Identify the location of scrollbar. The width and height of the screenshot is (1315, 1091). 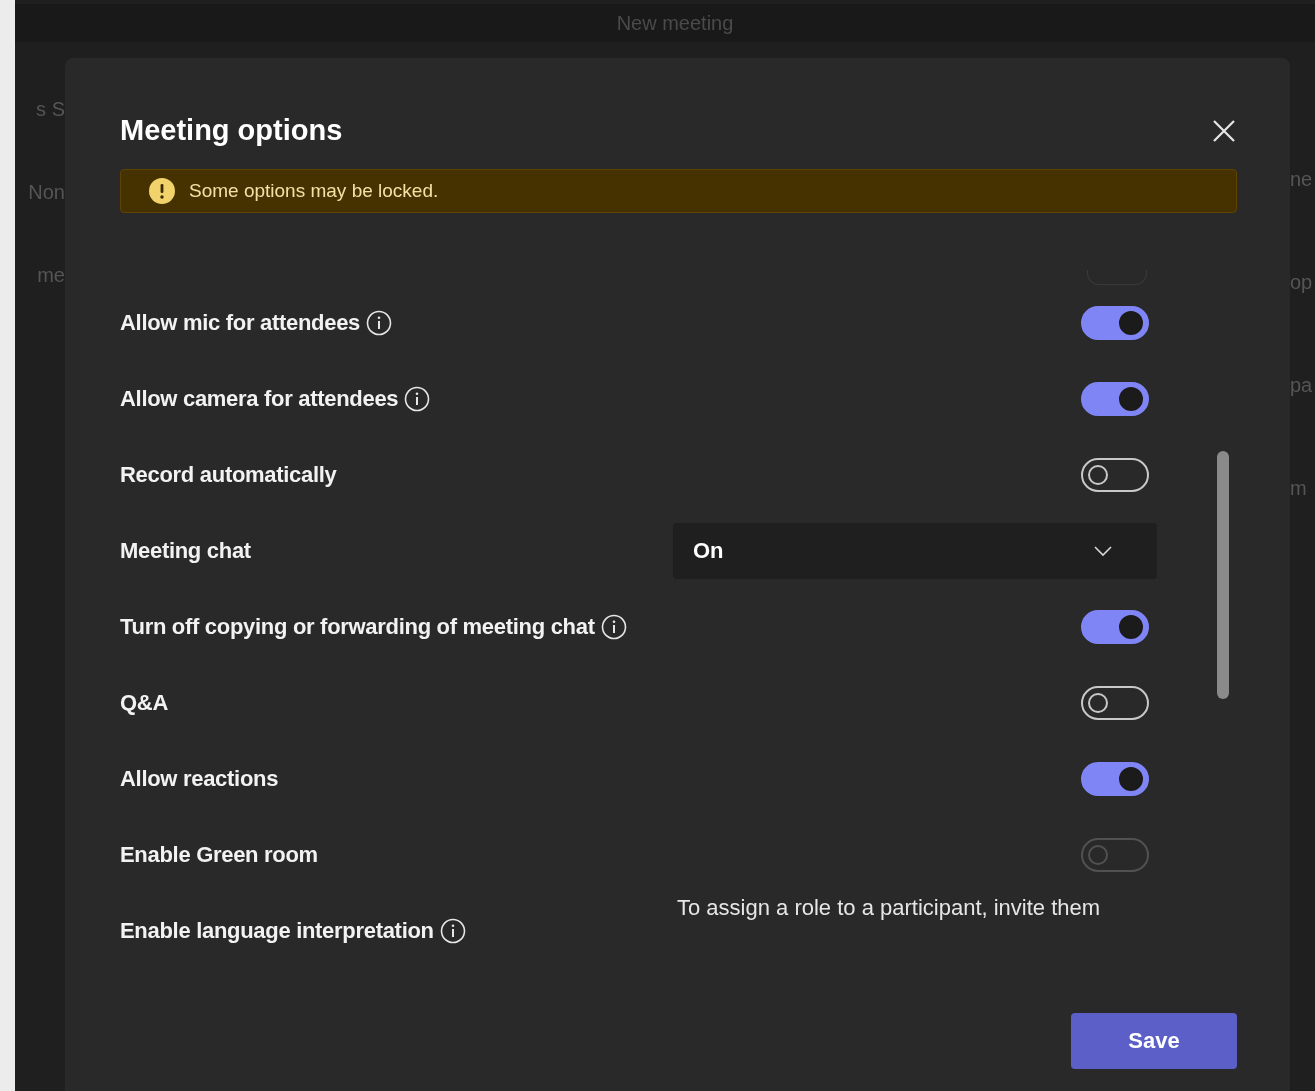
(1223, 575).